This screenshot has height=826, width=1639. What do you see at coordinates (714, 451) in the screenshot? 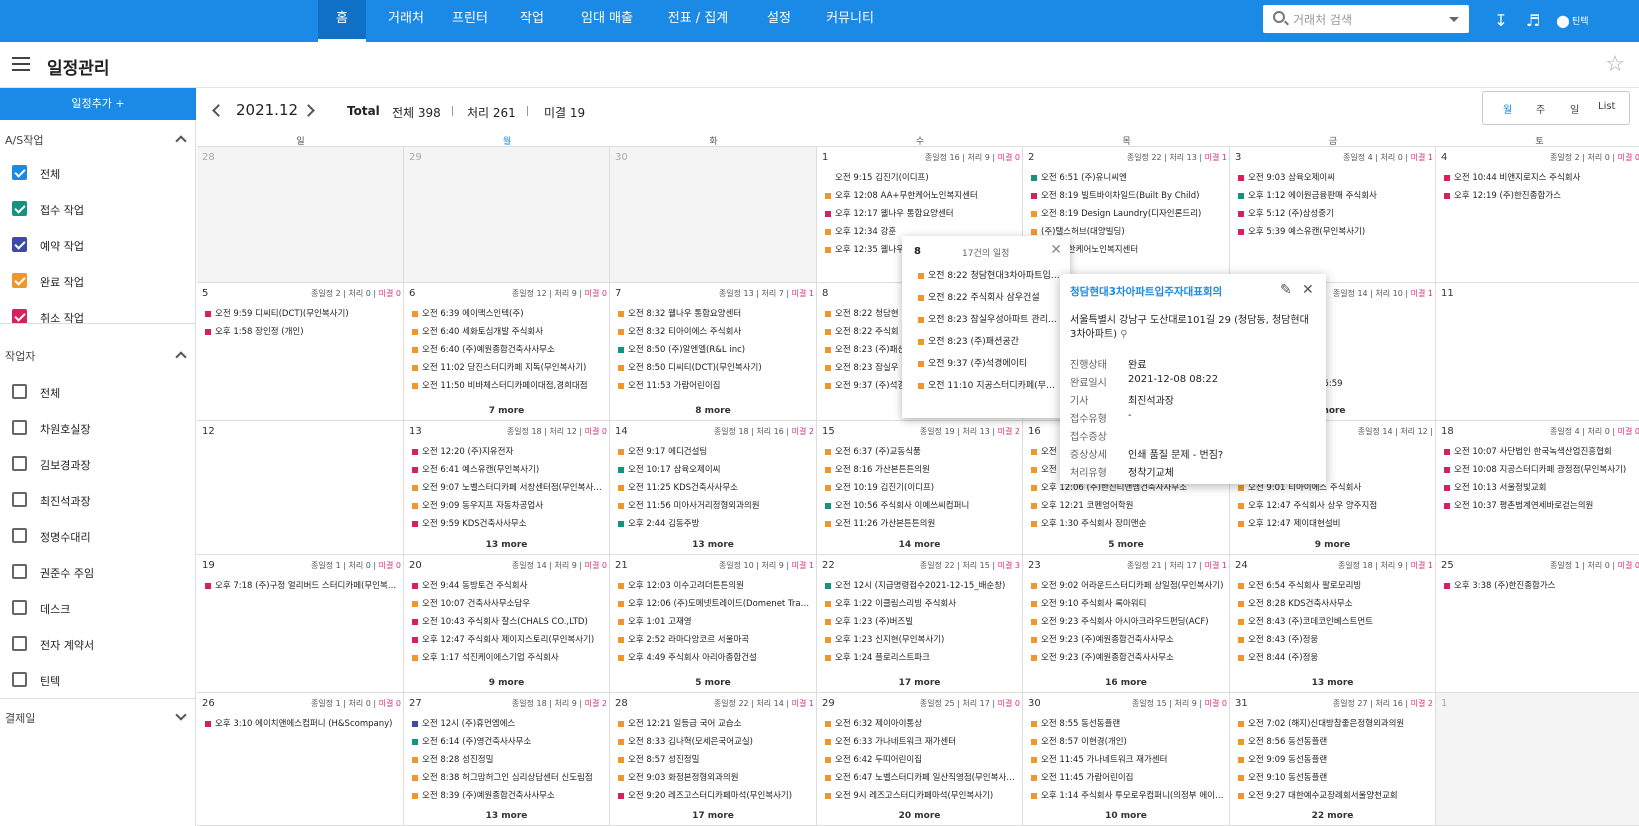
I see `calendar-event: 오전 9:17 에디건설팅` at bounding box center [714, 451].